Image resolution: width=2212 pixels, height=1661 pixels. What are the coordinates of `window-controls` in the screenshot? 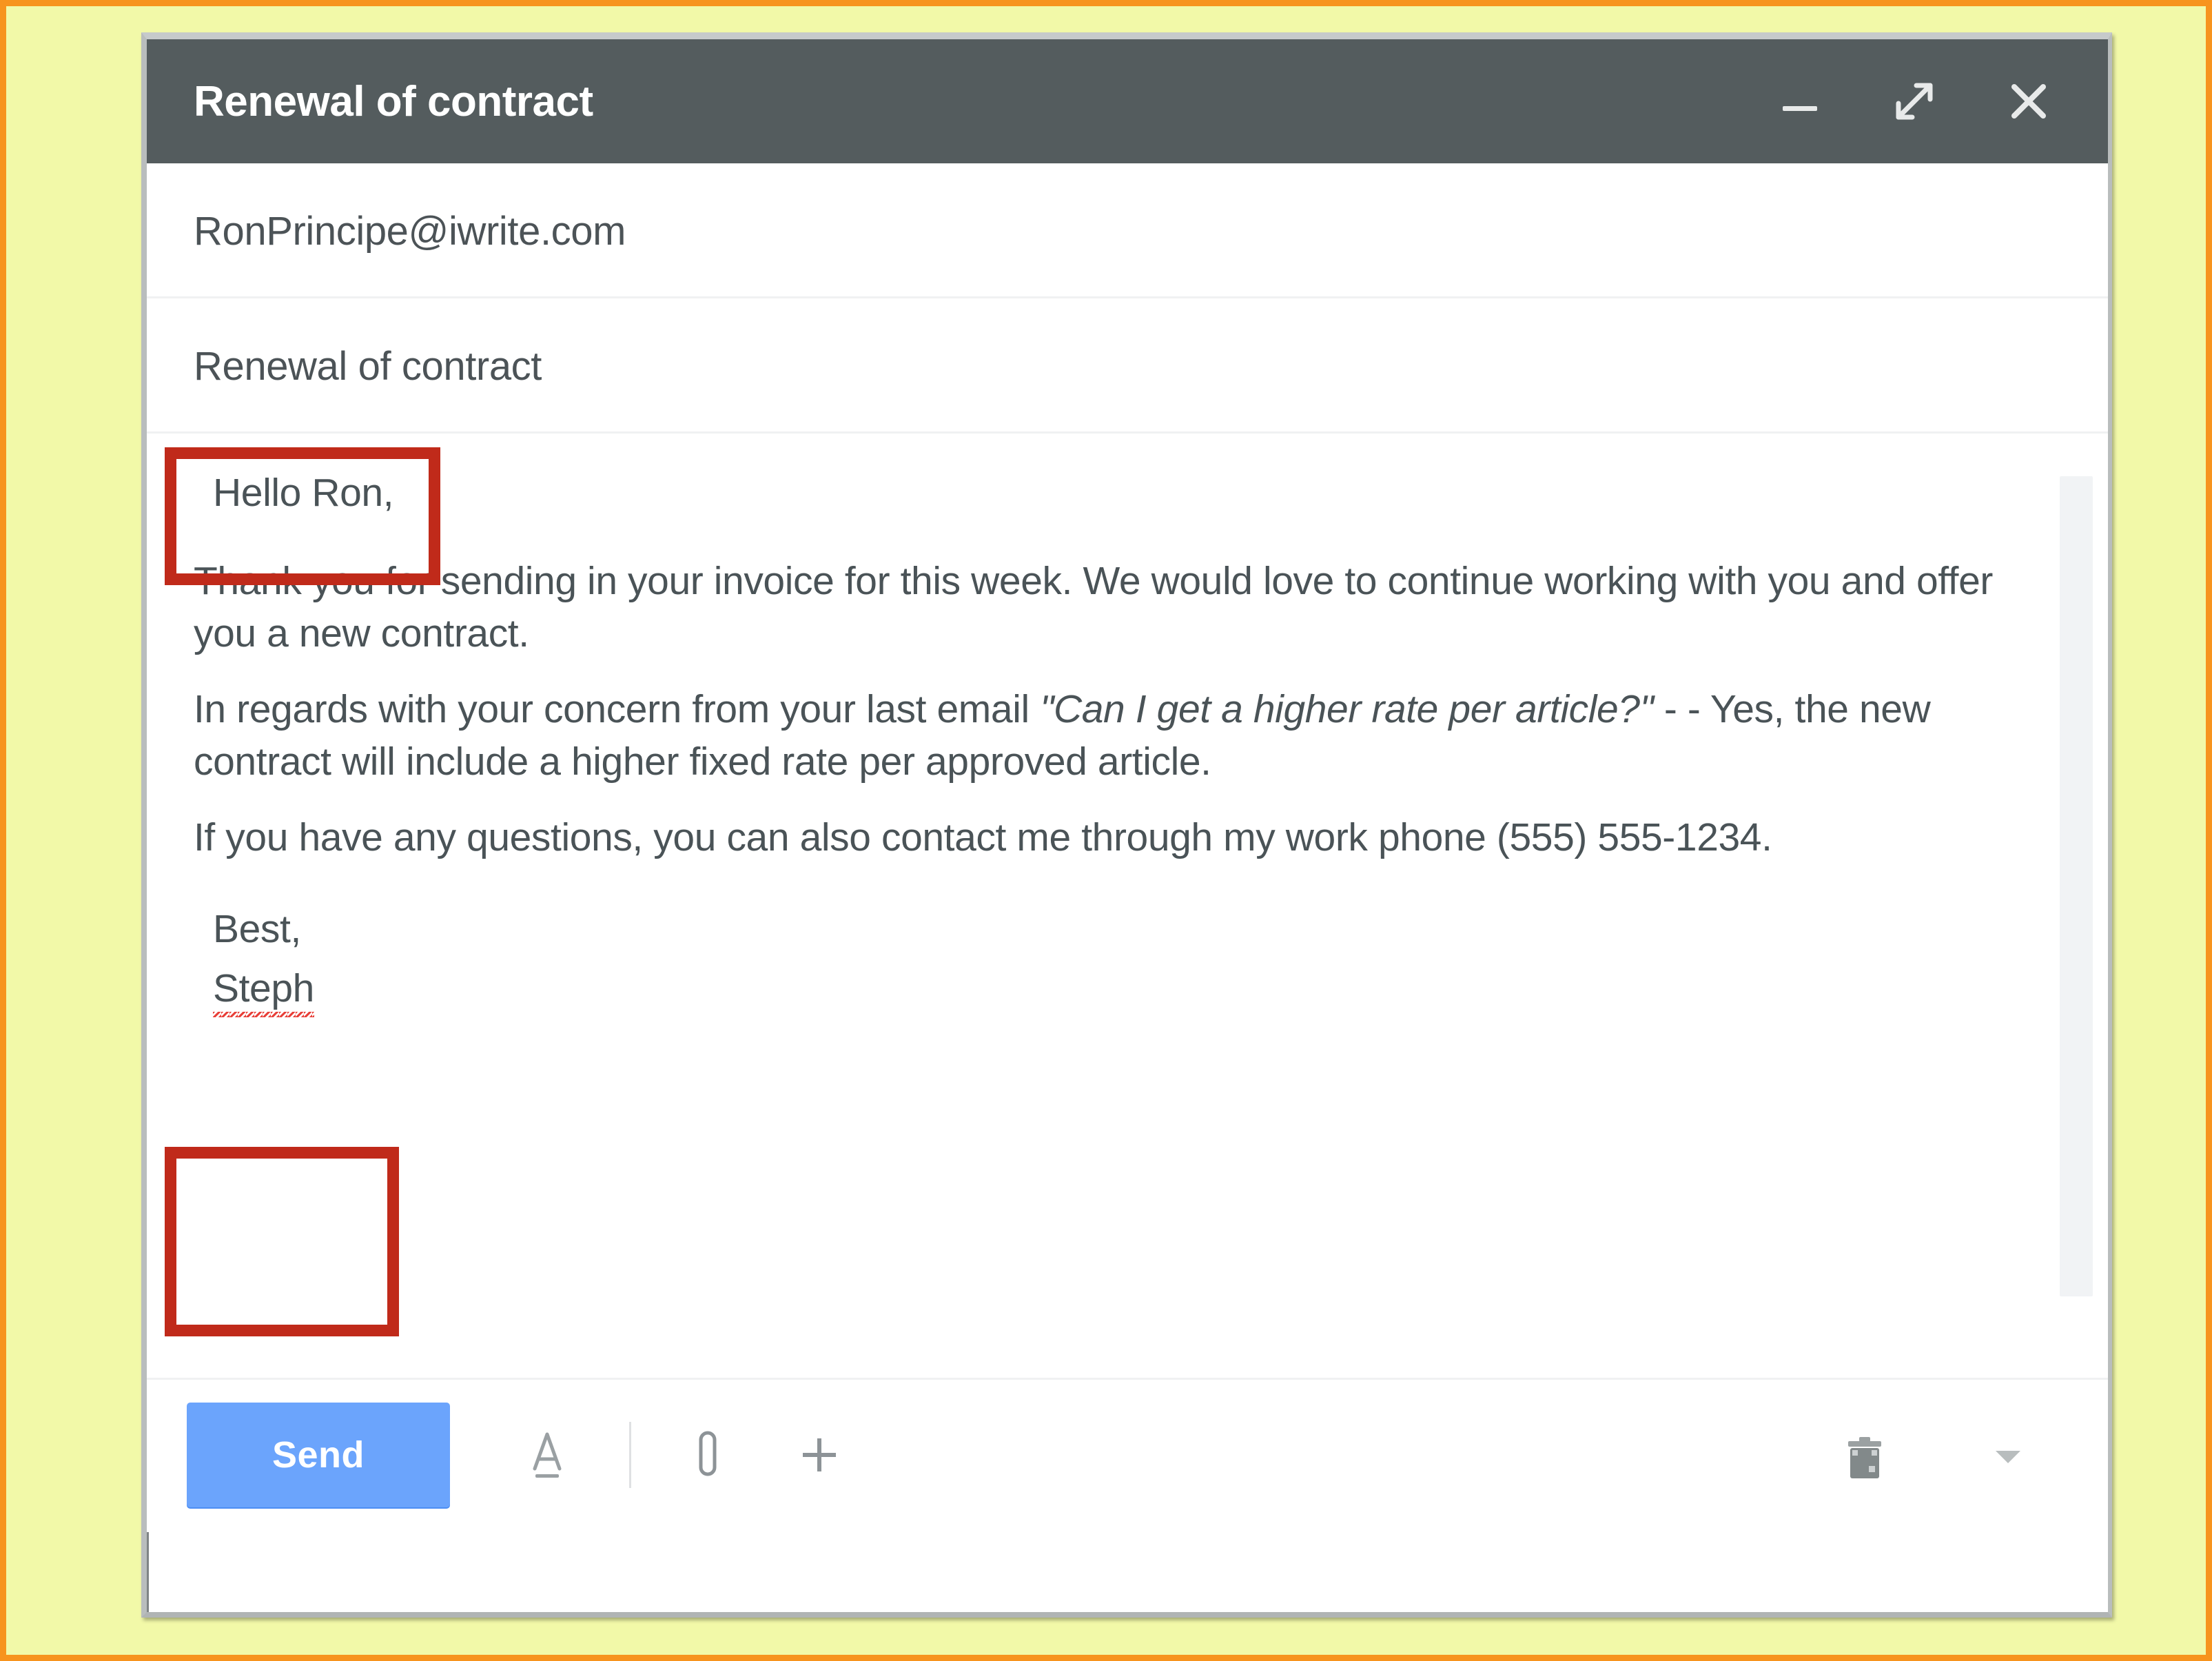 It's located at (1920, 101).